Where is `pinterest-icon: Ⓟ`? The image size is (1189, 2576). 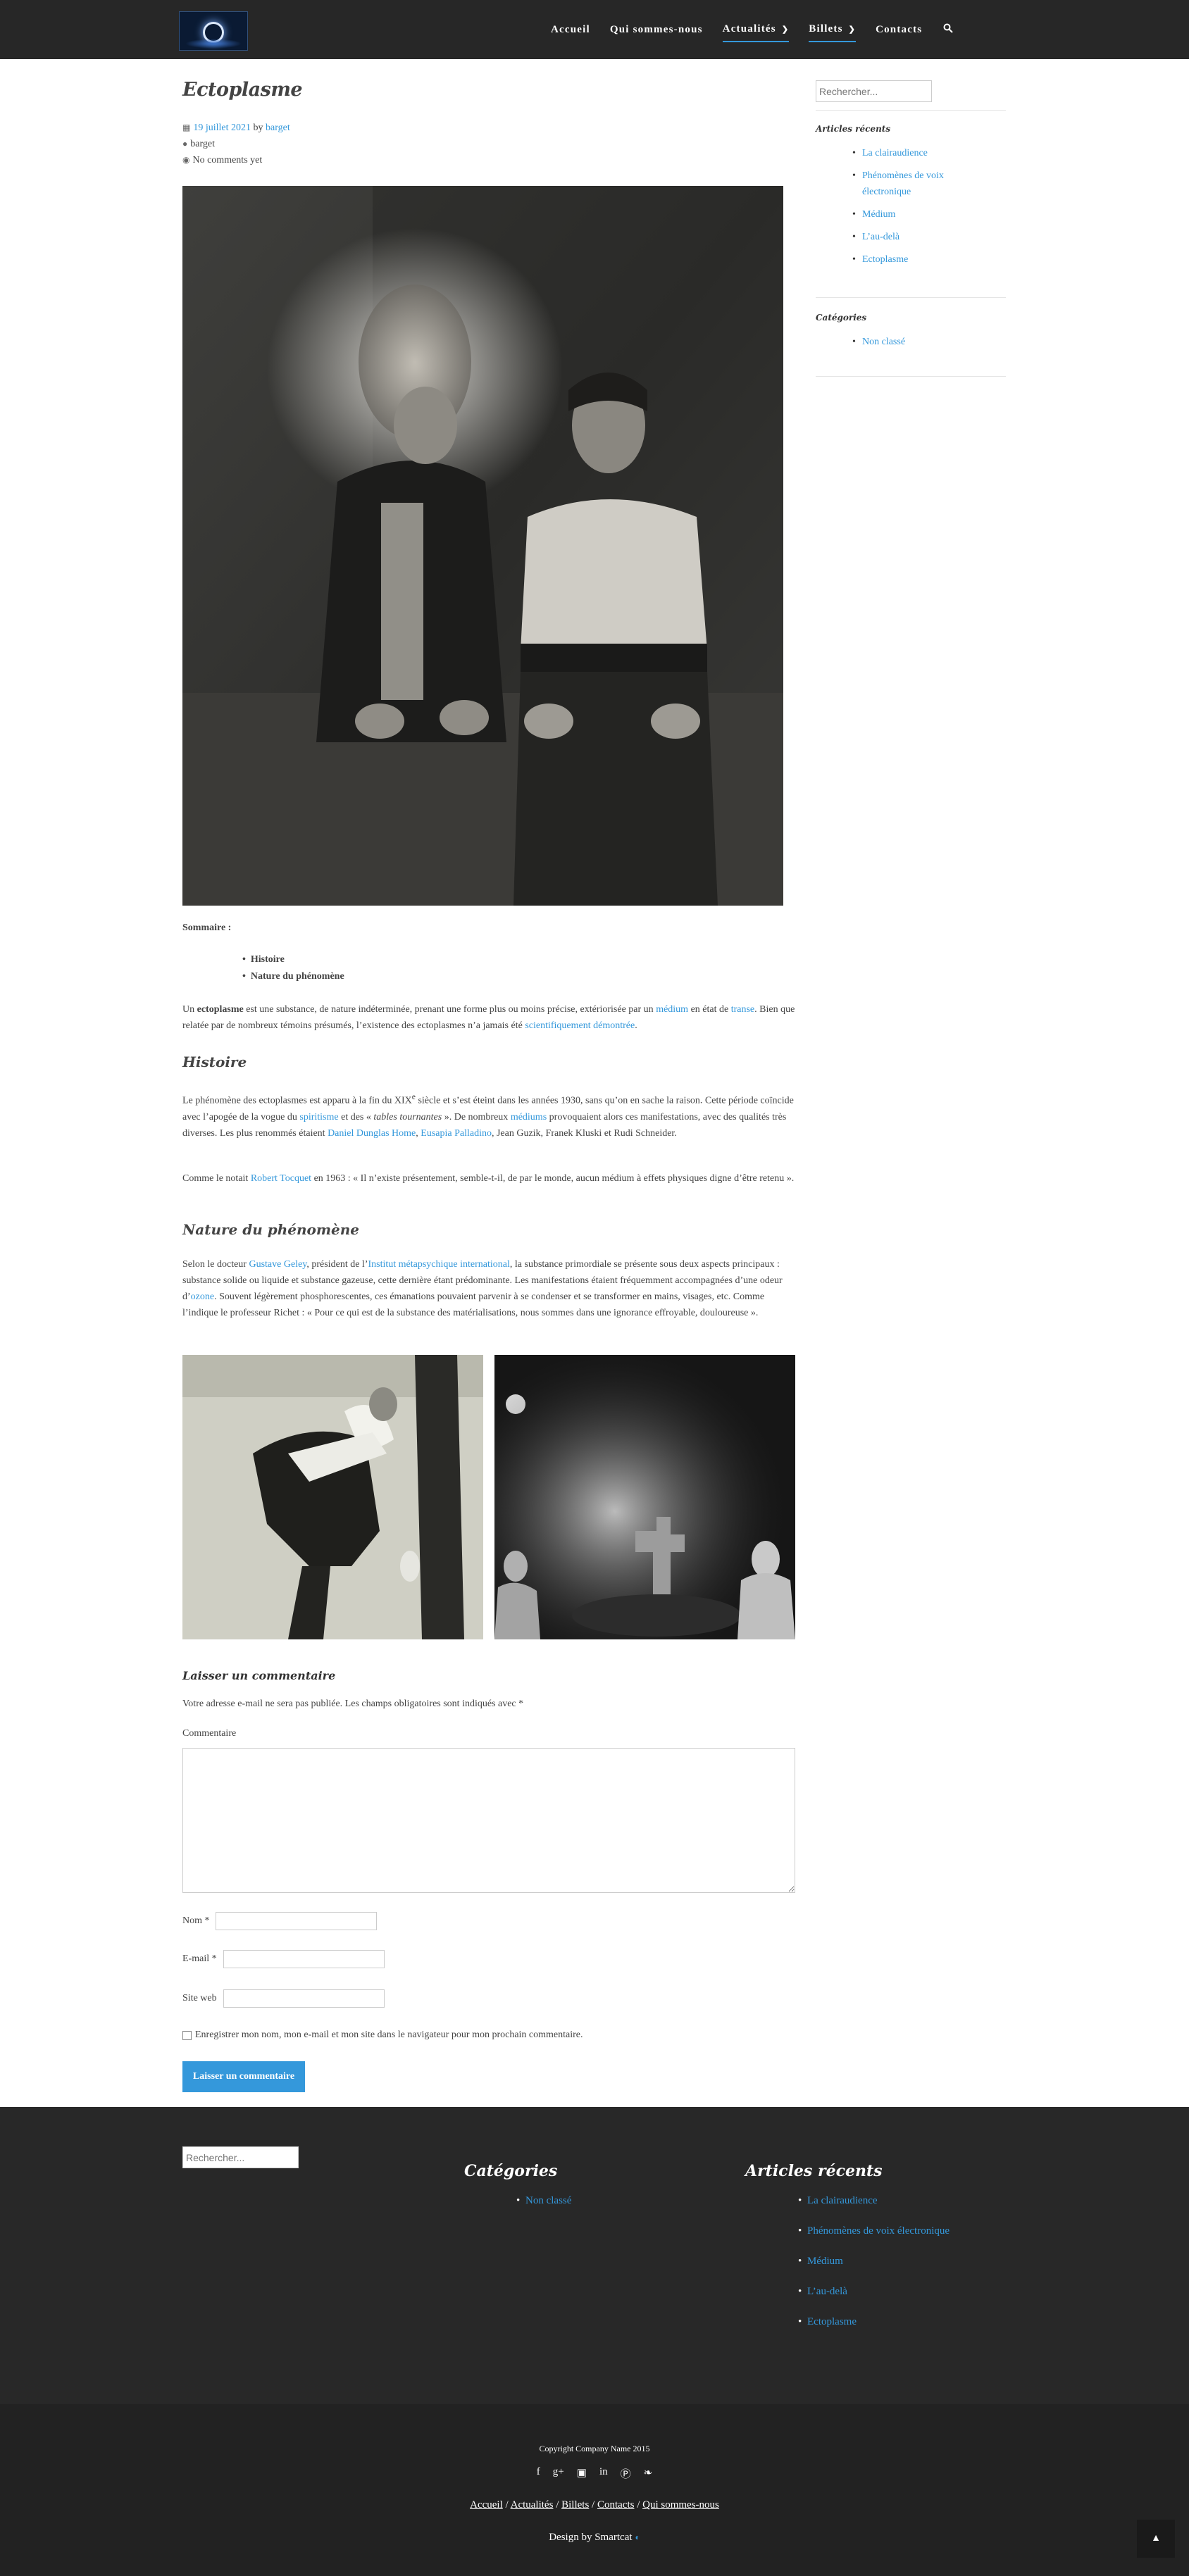
pinterest-icon: Ⓟ is located at coordinates (626, 2473).